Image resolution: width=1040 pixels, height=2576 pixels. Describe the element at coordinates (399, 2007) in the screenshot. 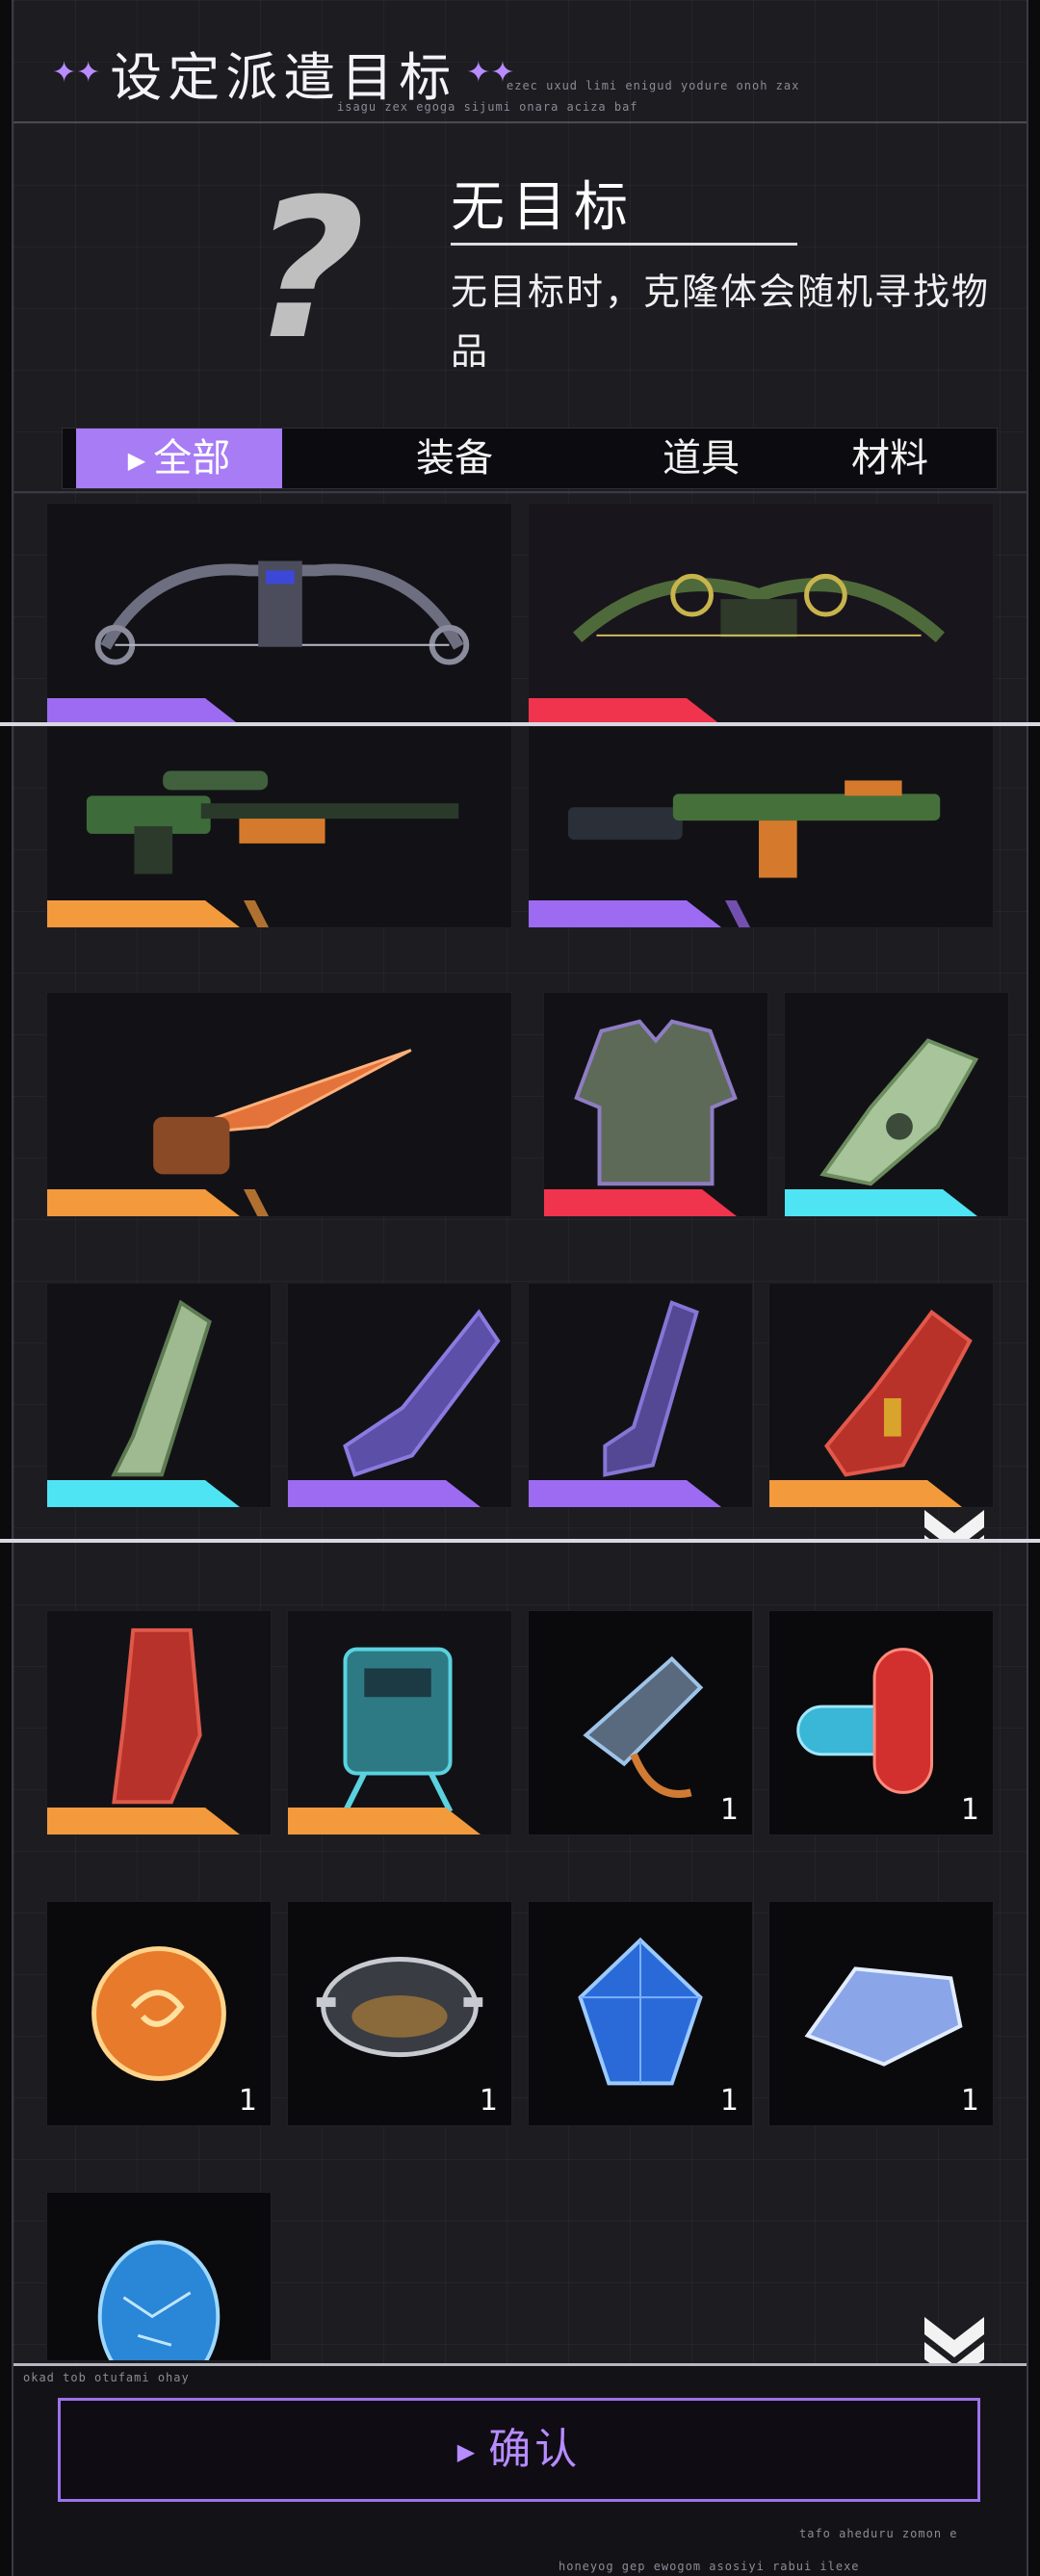

I see `cooking-pot-icon` at that location.